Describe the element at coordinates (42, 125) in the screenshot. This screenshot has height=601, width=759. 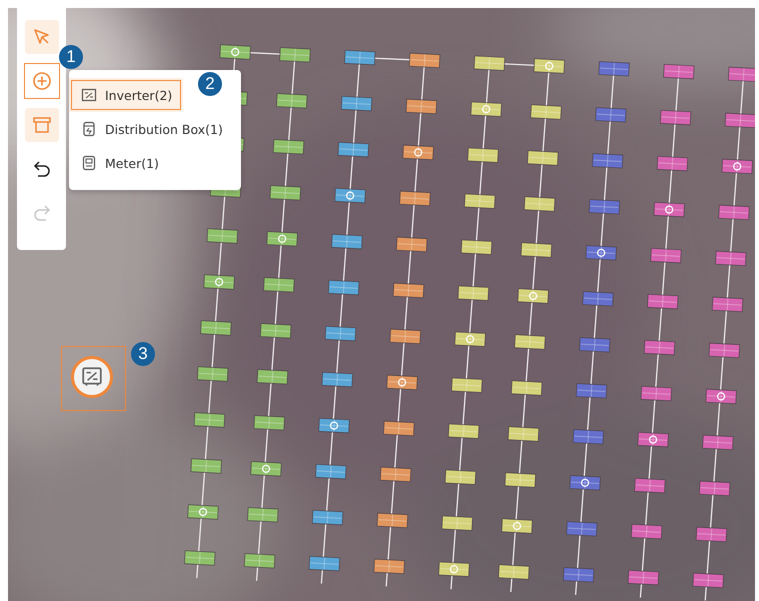
I see `frame-icon` at that location.